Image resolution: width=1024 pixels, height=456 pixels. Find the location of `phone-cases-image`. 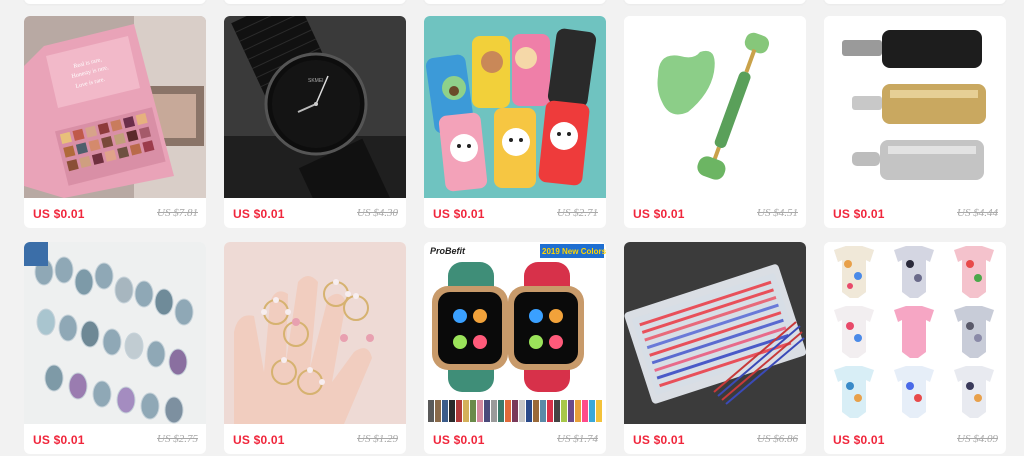

phone-cases-image is located at coordinates (515, 107).